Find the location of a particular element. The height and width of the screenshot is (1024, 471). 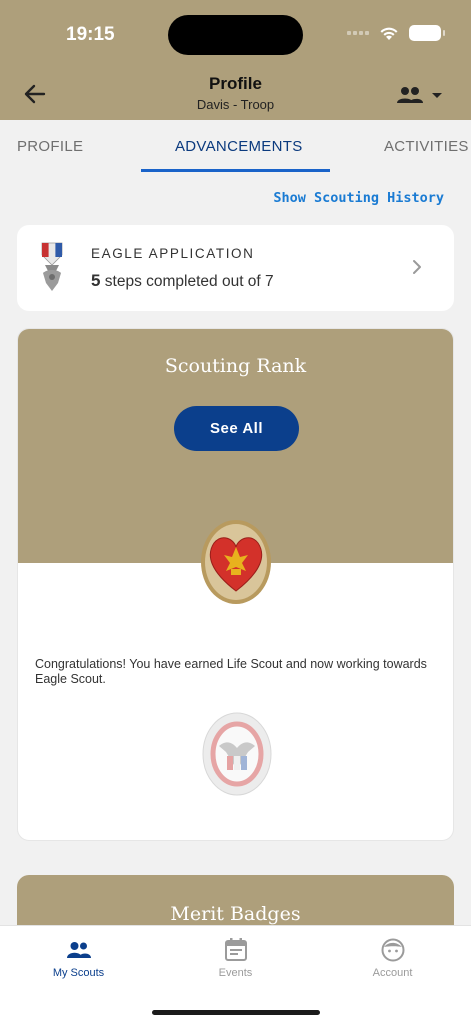

scout-switcher-button is located at coordinates (421, 95).